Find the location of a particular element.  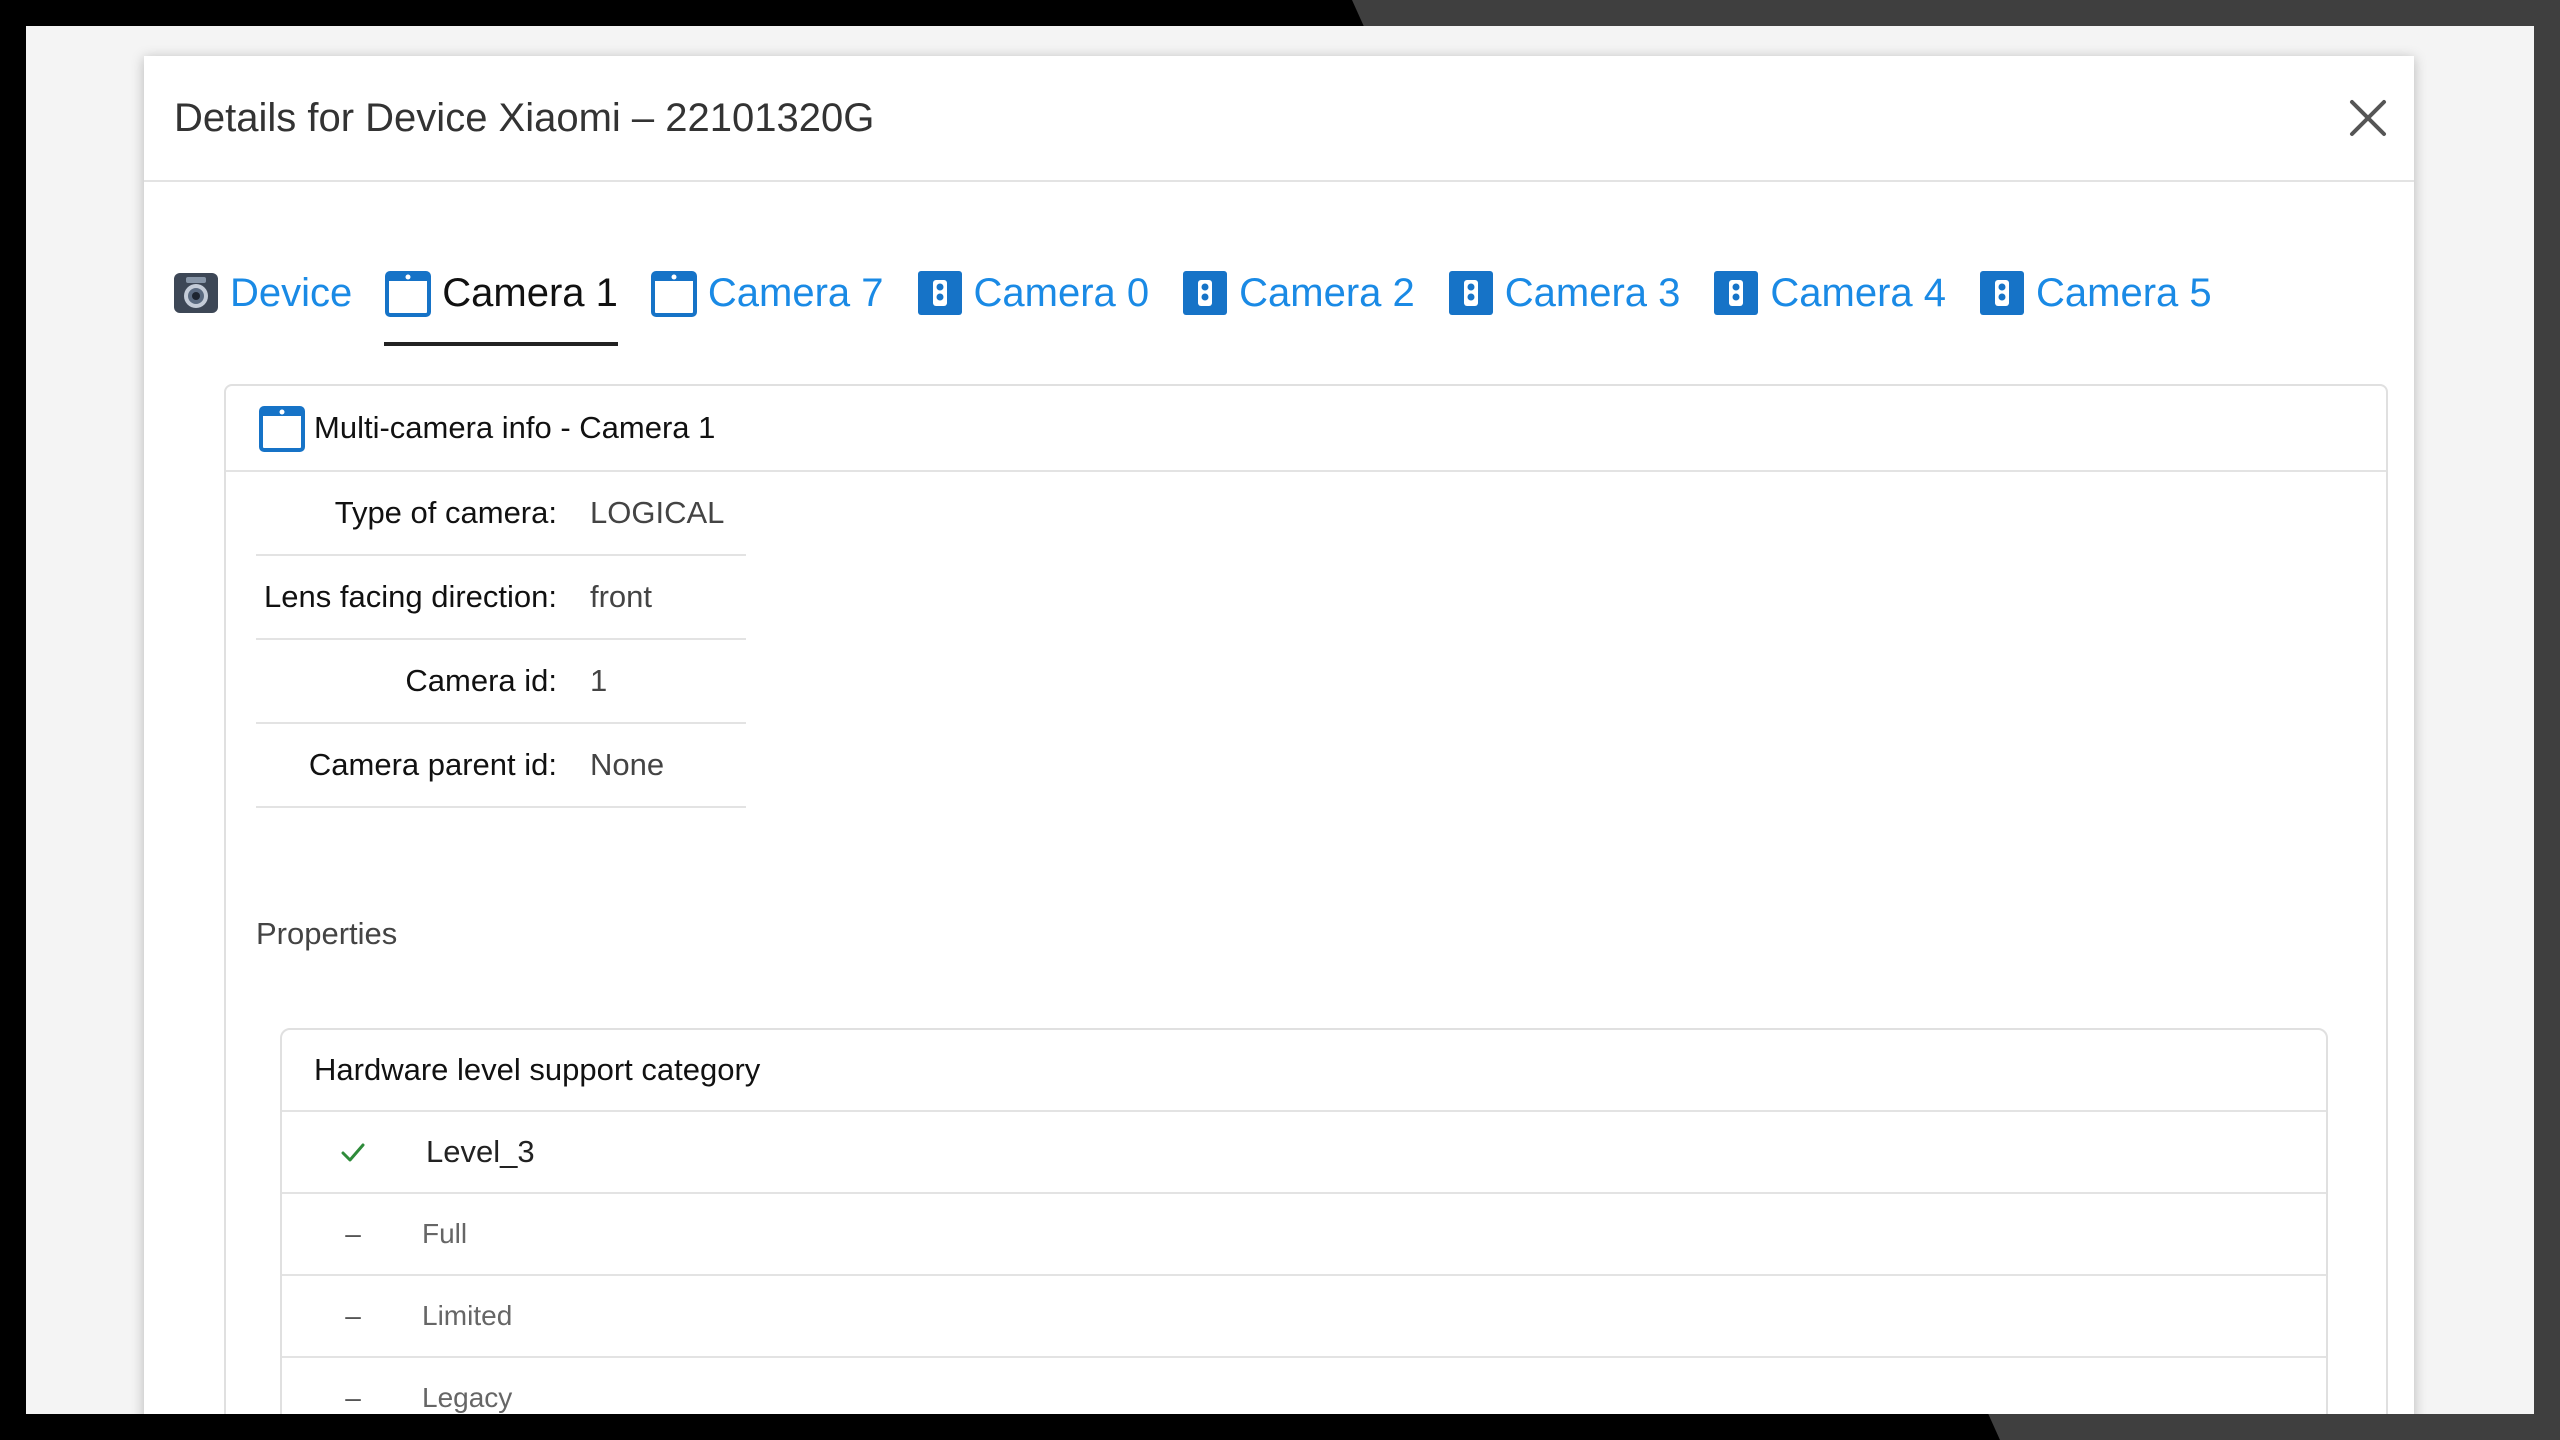

tab-label: Camera 4 is located at coordinates (1858, 292).